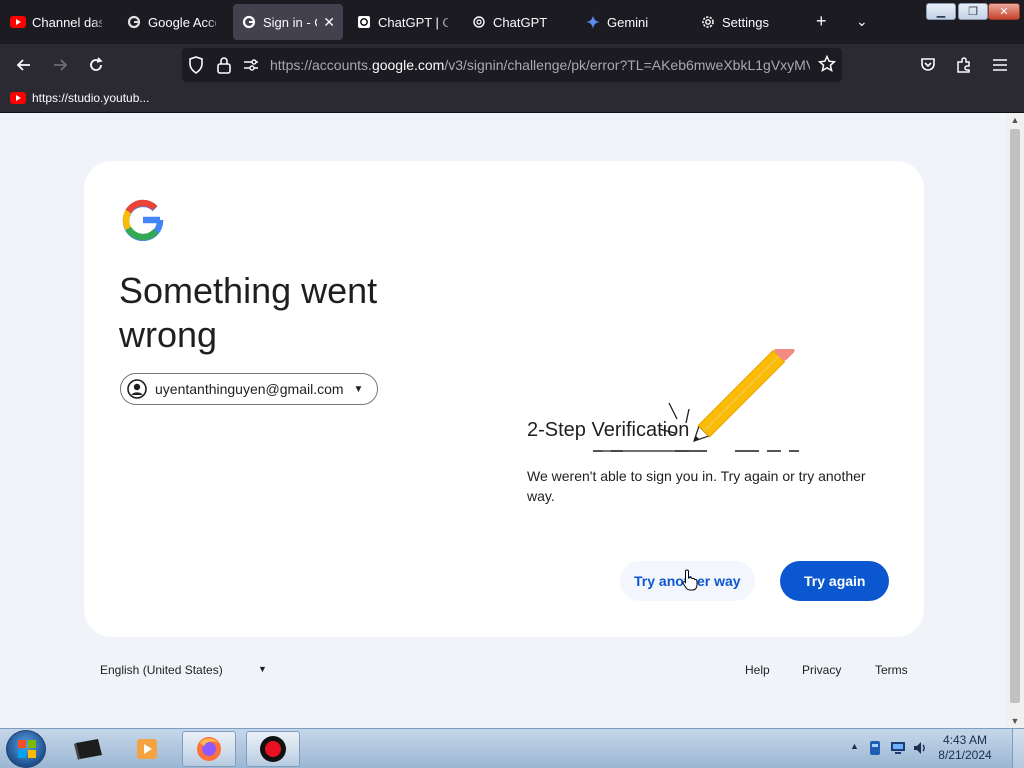 Image resolution: width=1024 pixels, height=768 pixels. I want to click on media-player-icon, so click(147, 749).